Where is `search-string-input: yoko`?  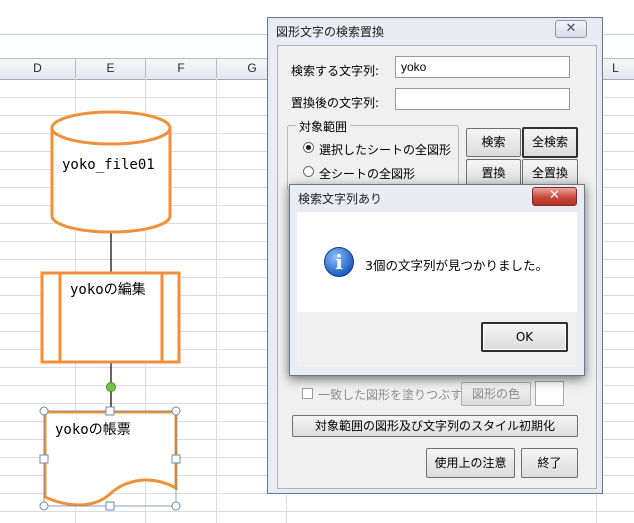
search-string-input: yoko is located at coordinates (482, 67).